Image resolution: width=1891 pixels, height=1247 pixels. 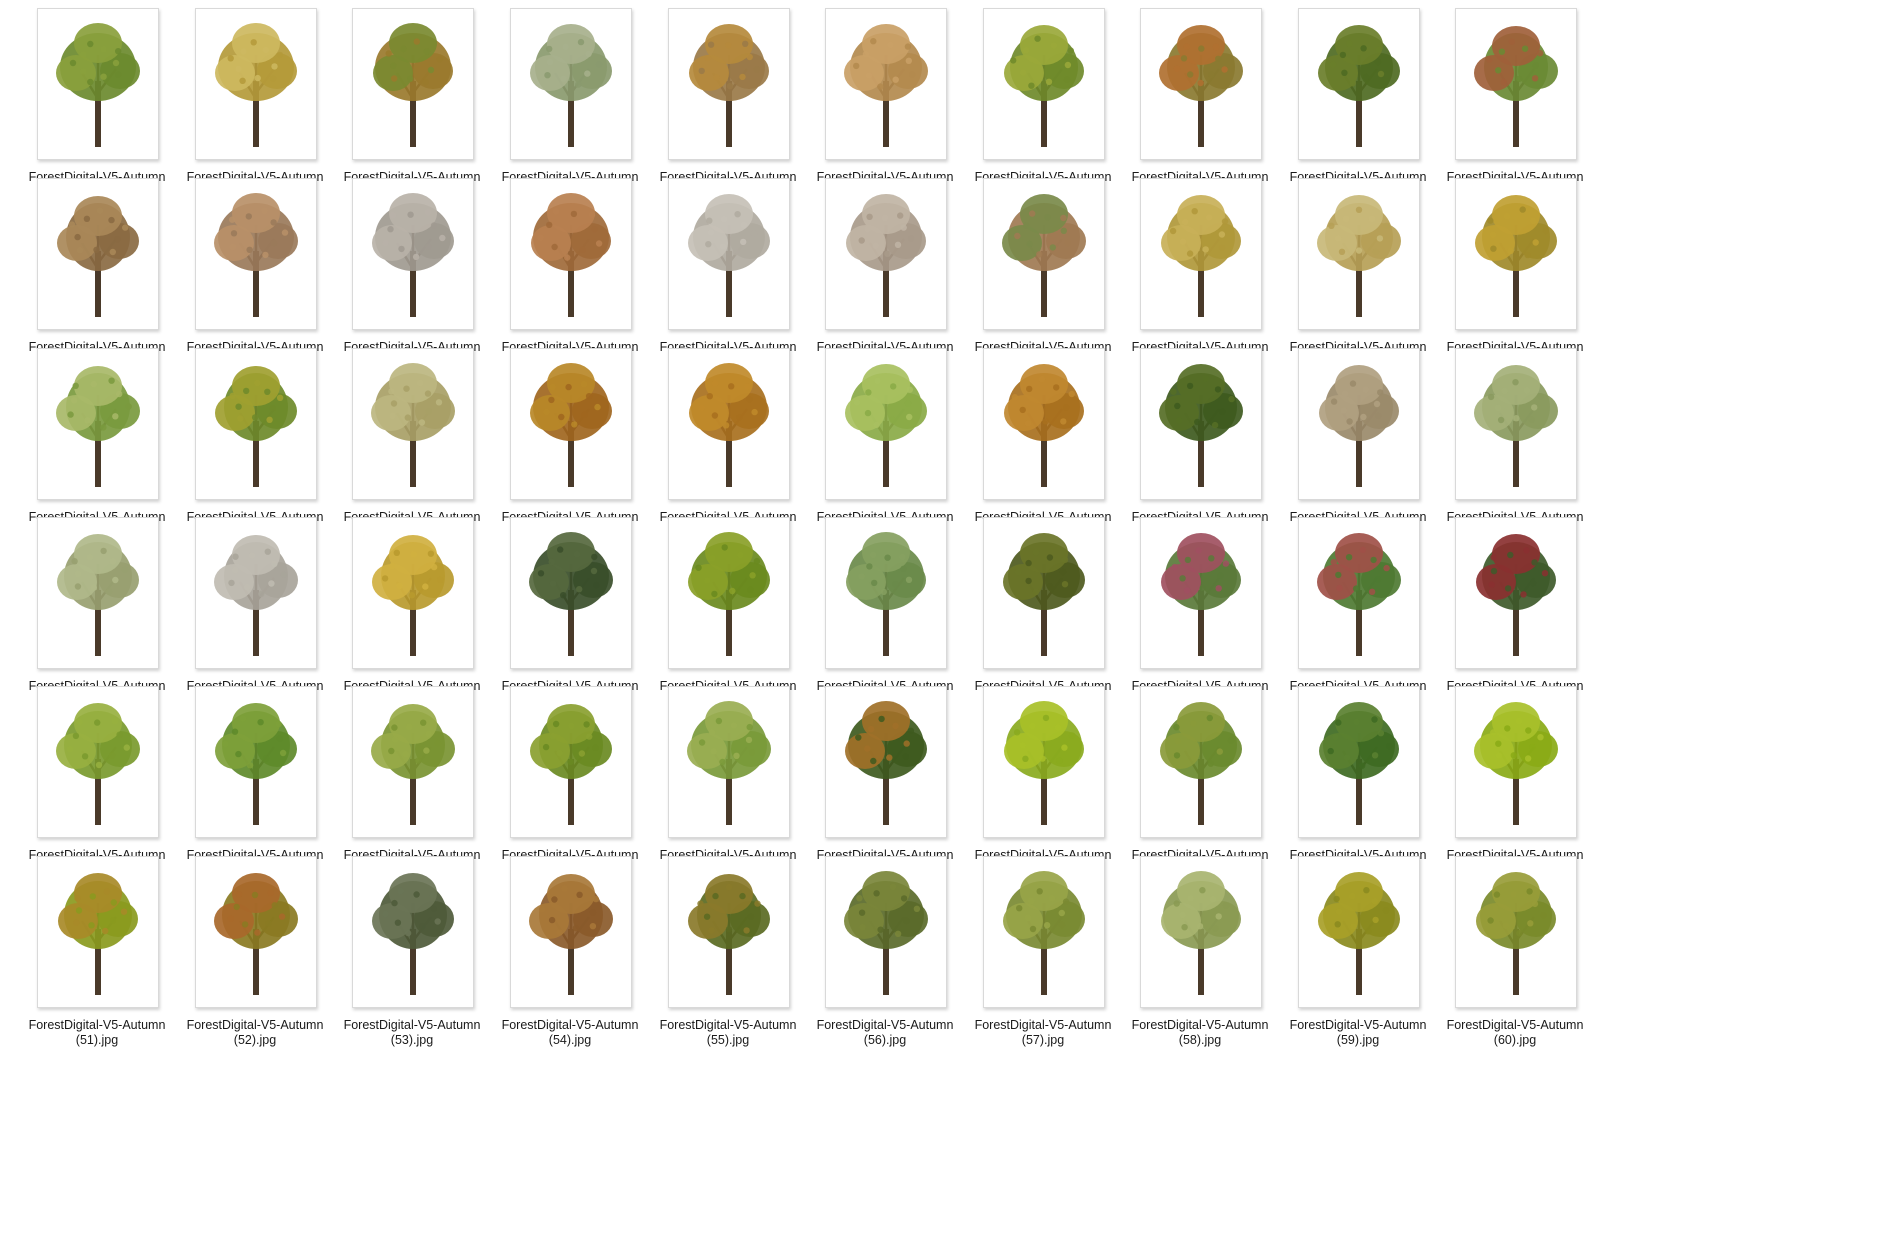 I want to click on file-item: ForestDigital-V5-Autumn (56).jpg, so click(x=885, y=948).